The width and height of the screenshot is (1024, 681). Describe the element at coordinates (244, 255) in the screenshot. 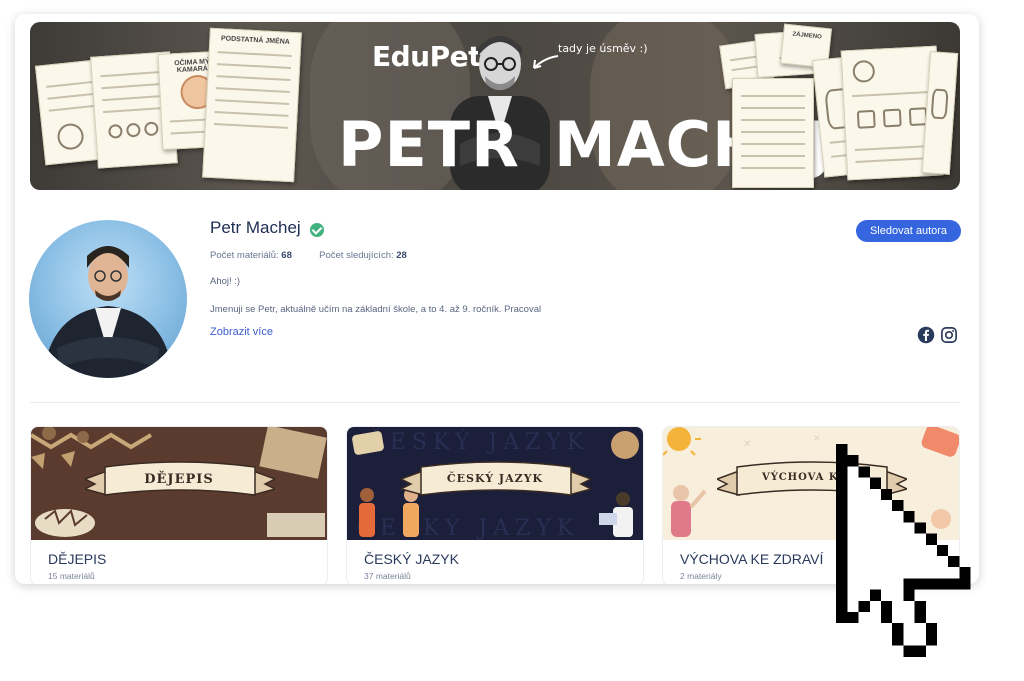

I see `materials-label: Počet materiálů:` at that location.